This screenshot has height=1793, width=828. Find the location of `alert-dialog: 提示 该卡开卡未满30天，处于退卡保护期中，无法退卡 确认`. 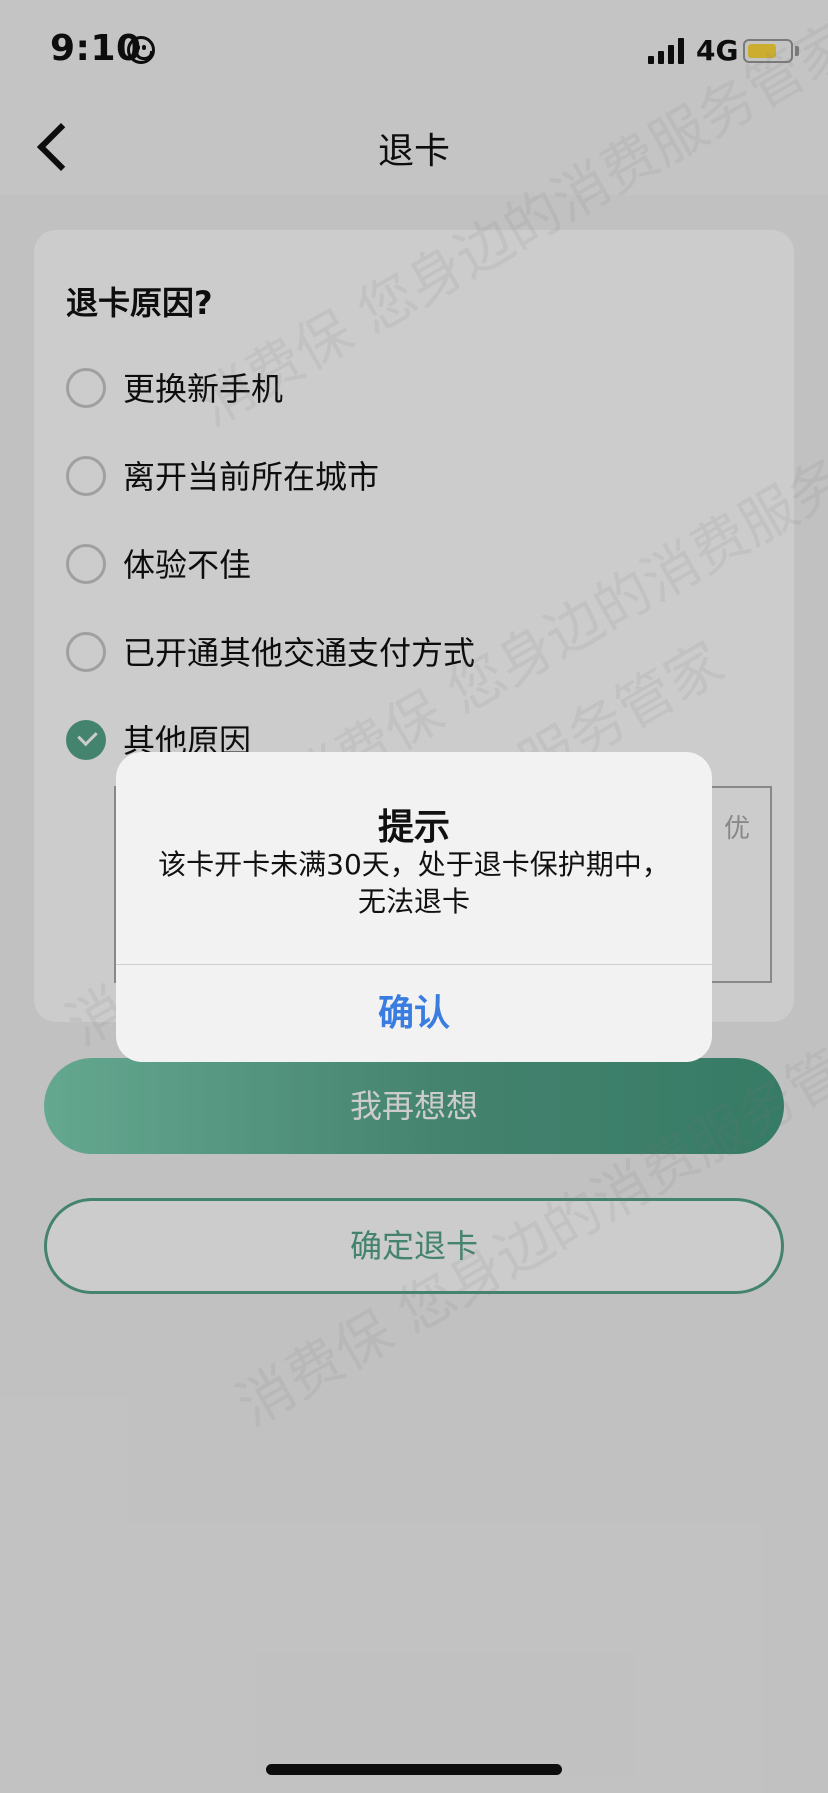

alert-dialog: 提示 该卡开卡未满30天，处于退卡保护期中，无法退卡 确认 is located at coordinates (414, 907).